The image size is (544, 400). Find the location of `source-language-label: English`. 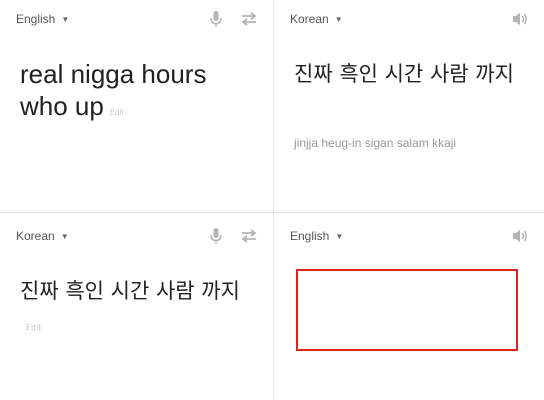

source-language-label: English is located at coordinates (36, 19).